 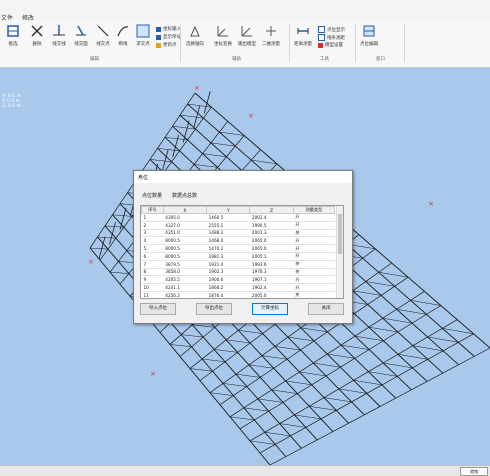 I want to click on line-intersect-icon, so click(x=59, y=30).